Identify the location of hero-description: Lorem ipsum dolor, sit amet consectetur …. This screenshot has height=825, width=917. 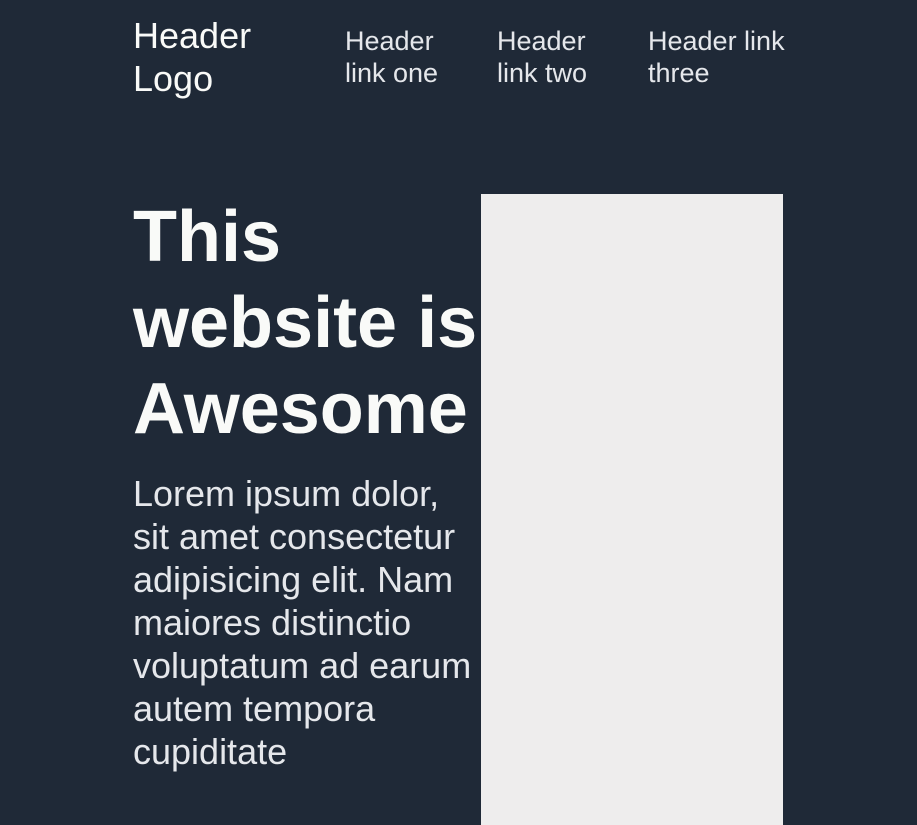
(302, 622).